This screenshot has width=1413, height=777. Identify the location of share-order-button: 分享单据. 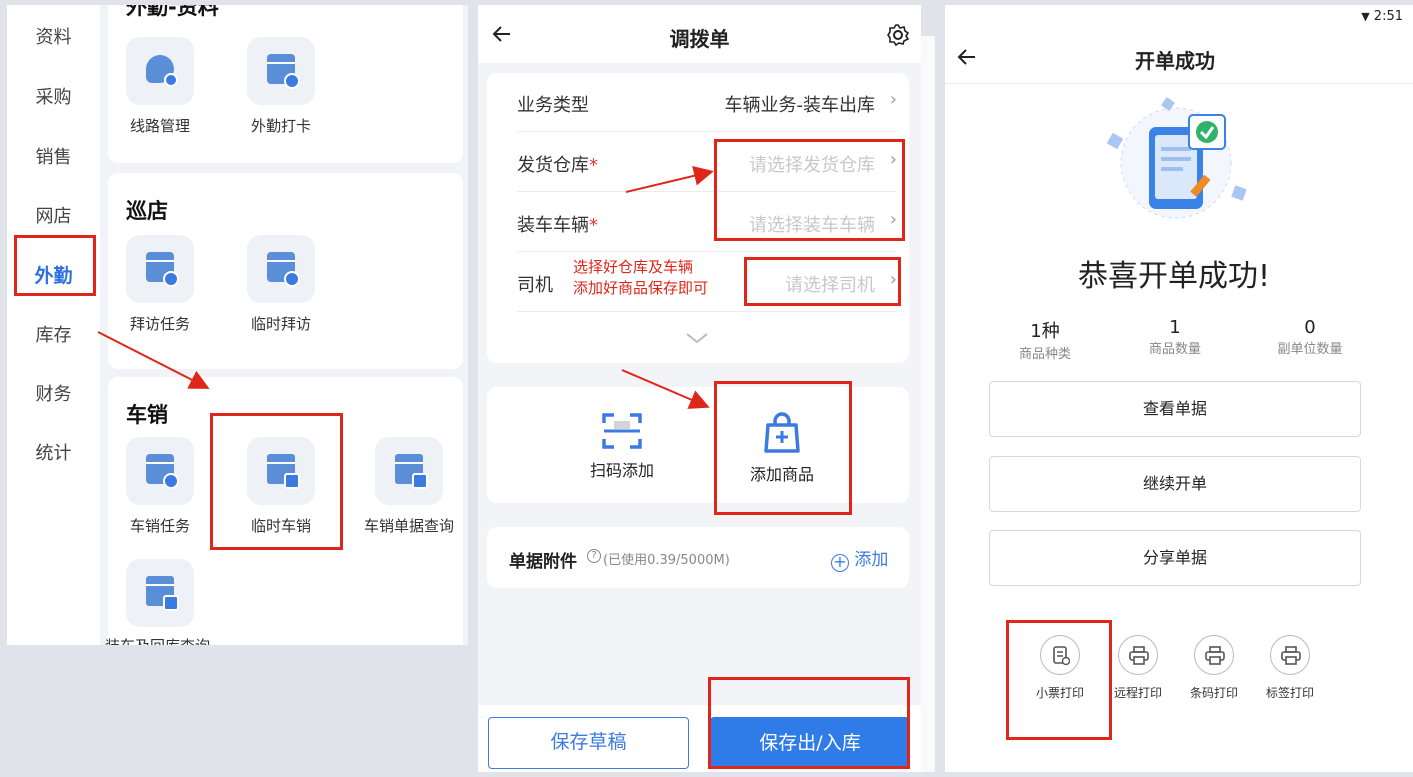
(1175, 558).